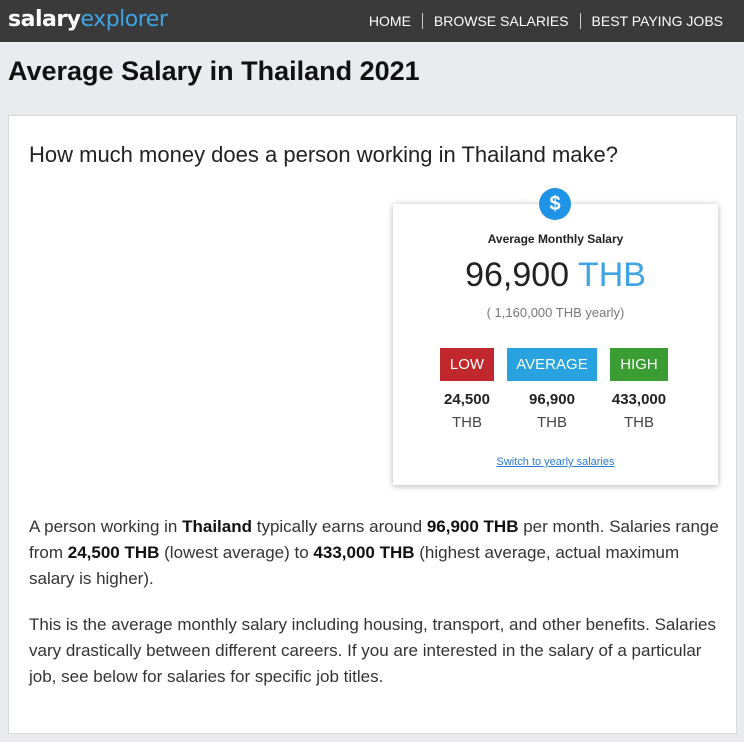 This screenshot has height=742, width=744. Describe the element at coordinates (552, 364) in the screenshot. I see `average-badge: AVERAGE` at that location.